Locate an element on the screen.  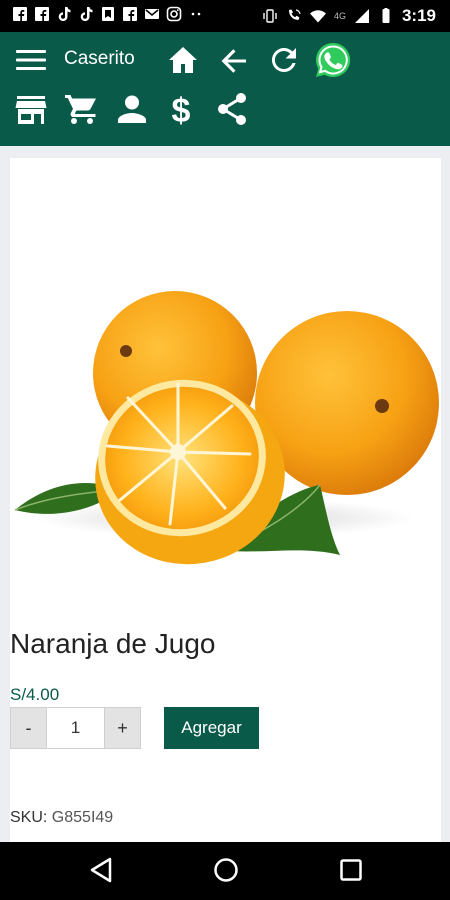
bookmark-icon is located at coordinates (108, 14).